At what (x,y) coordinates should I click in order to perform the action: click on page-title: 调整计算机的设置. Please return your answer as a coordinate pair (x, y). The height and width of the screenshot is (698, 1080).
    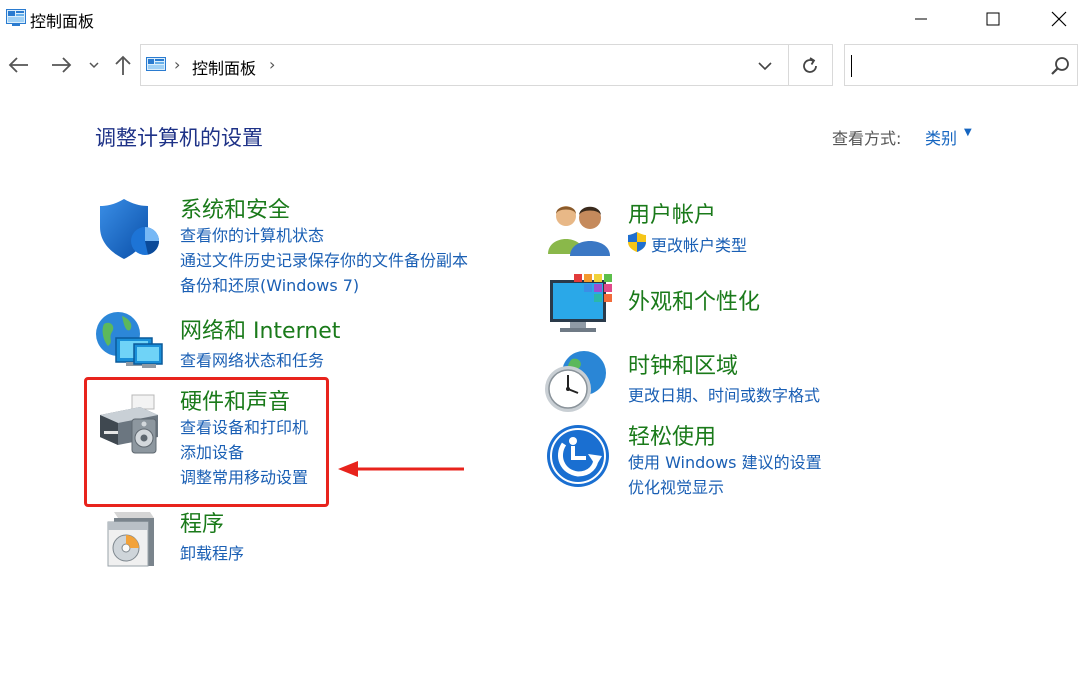
    Looking at the image, I should click on (179, 138).